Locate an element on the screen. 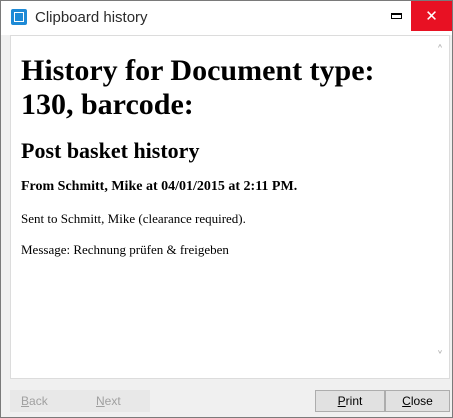  print-button: Print is located at coordinates (350, 401).